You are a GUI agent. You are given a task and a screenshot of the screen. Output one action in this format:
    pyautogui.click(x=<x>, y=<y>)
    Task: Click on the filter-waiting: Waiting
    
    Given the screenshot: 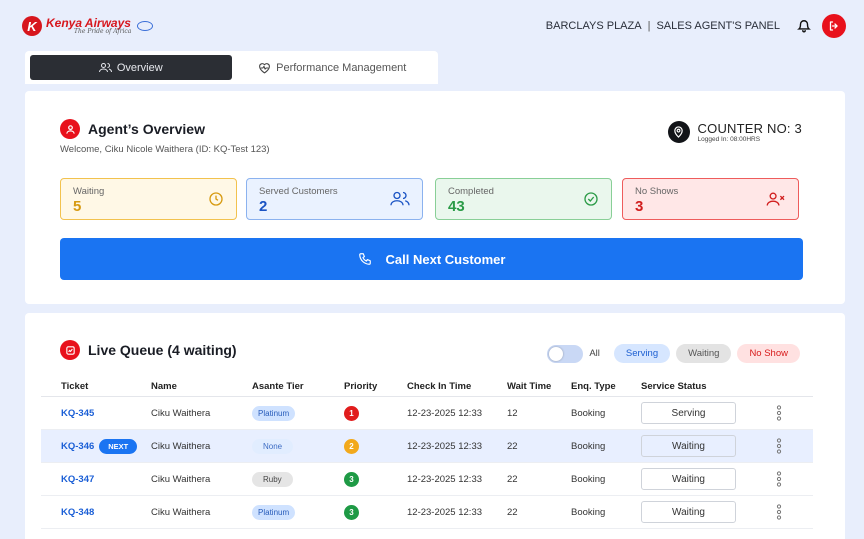 What is the action you would take?
    pyautogui.click(x=704, y=353)
    